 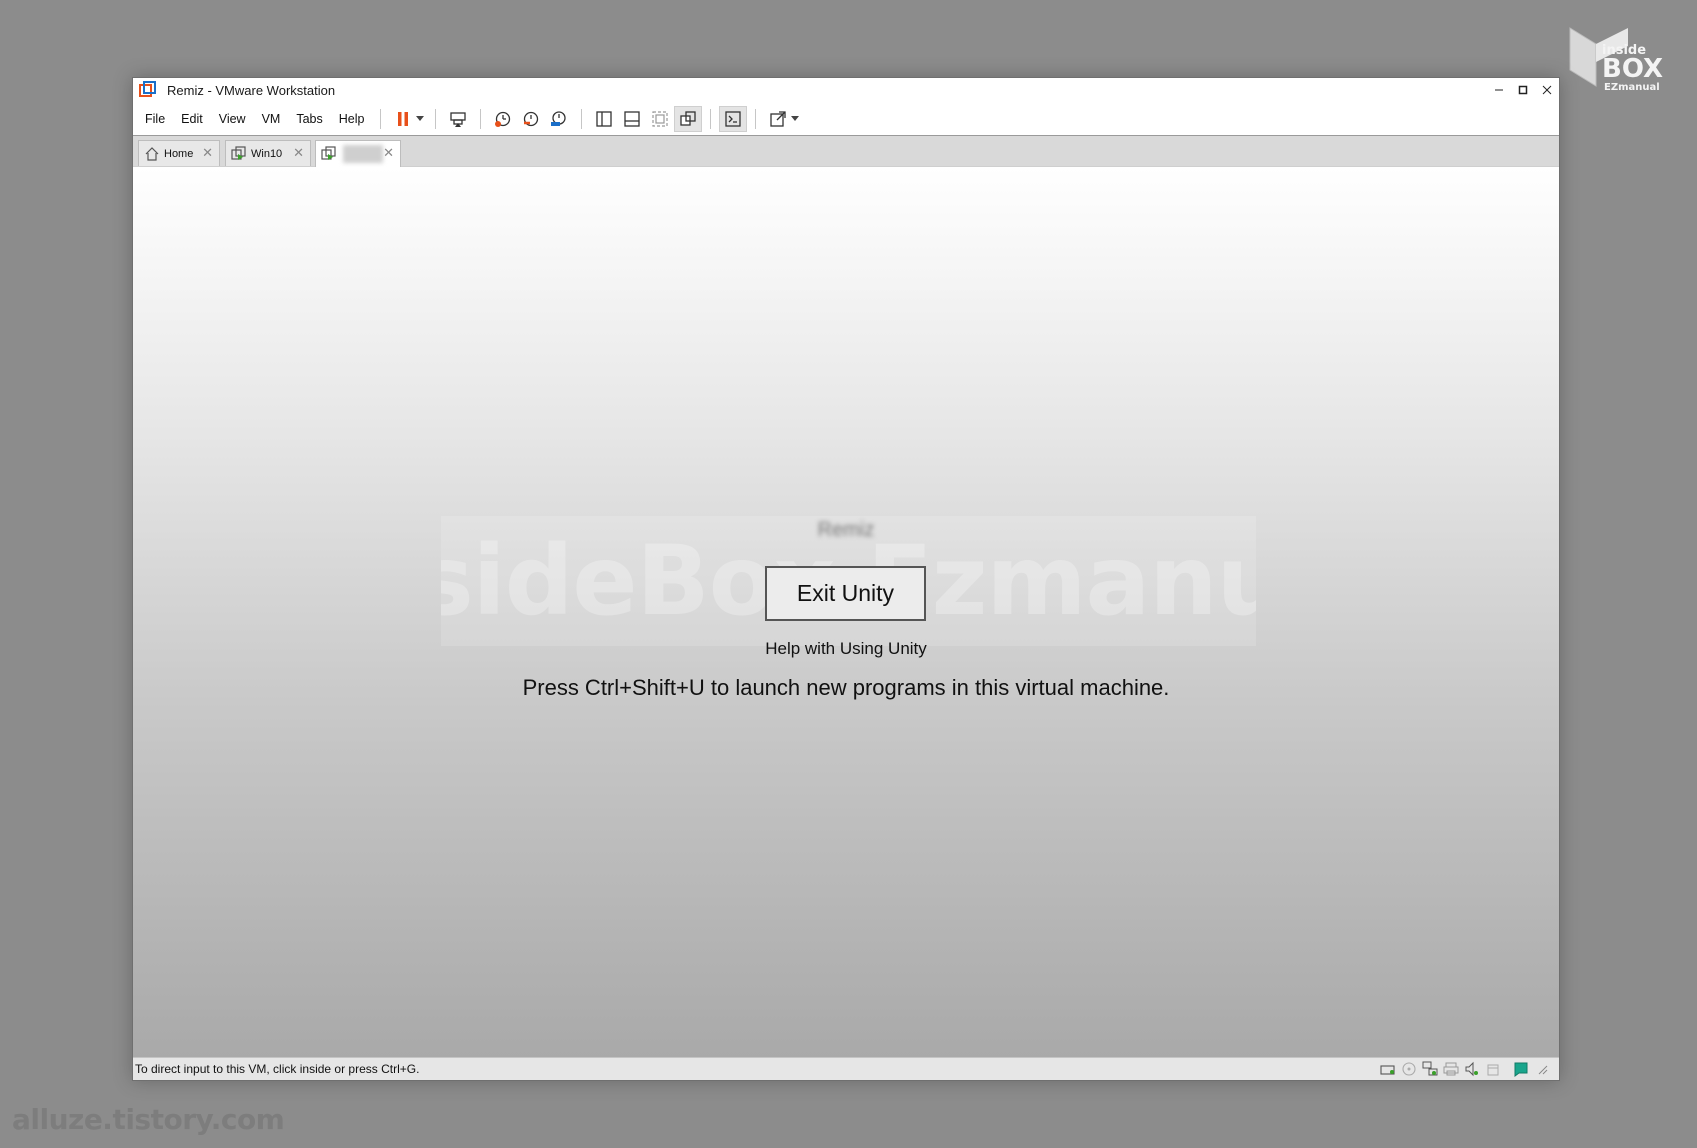 I want to click on tab-remiz-label-redacted, so click(x=363, y=154).